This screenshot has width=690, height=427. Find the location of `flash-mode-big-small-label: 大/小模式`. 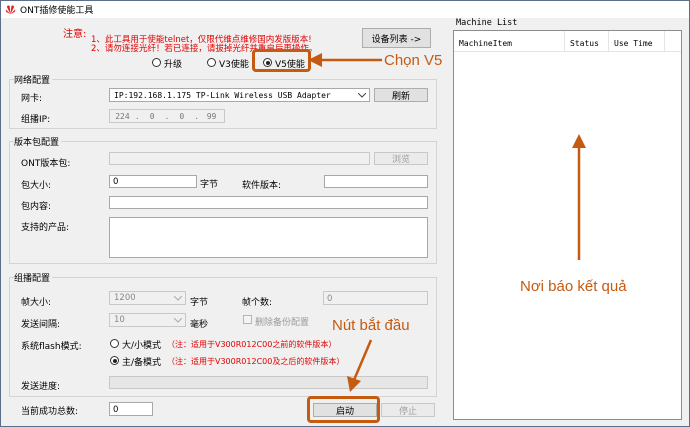

flash-mode-big-small-label: 大/小模式 is located at coordinates (142, 346).